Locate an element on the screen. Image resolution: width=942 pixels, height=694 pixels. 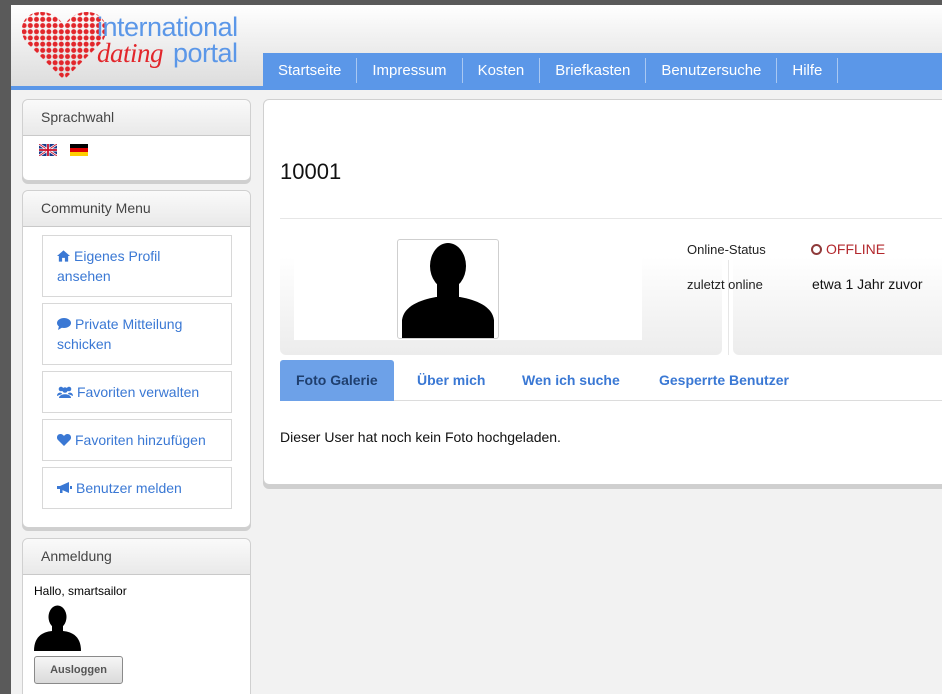
language-panel-title: Sprachwahl is located at coordinates (136, 118).